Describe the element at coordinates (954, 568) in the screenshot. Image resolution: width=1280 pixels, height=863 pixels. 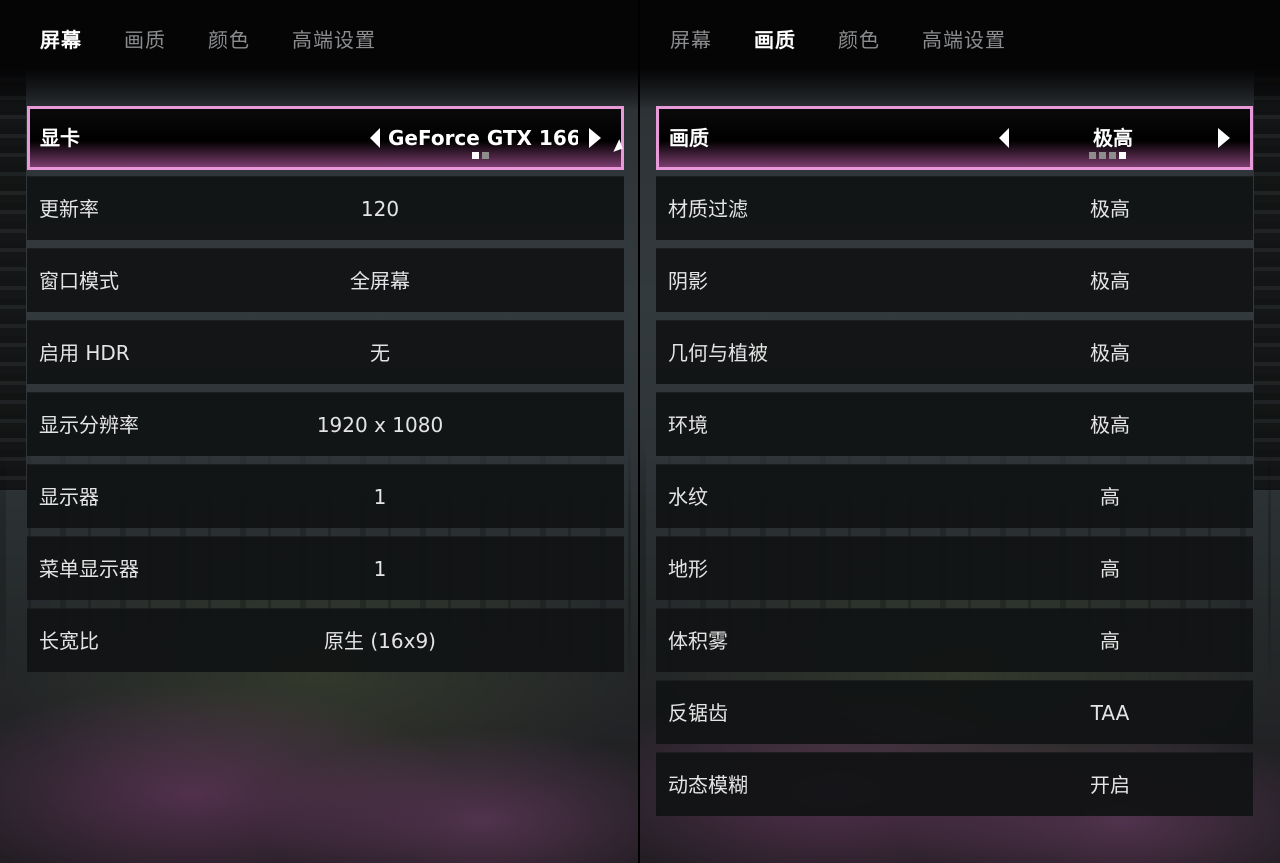
I see `setting-row-terrain: 地形 高` at that location.